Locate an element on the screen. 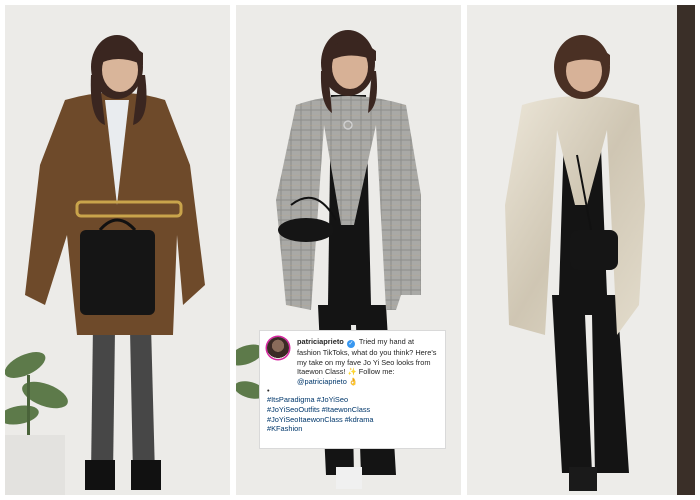 The image size is (700, 500). hashtag-line: #ItsParadigma #JoYiSeo is located at coordinates (352, 400).